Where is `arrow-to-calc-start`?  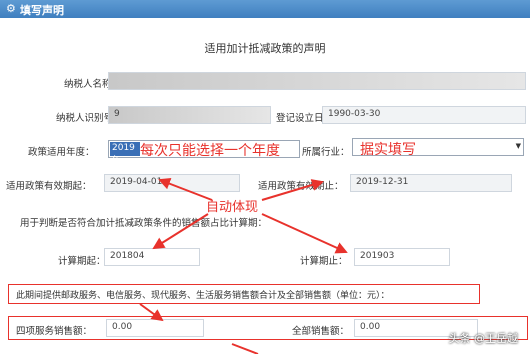
arrow-to-calc-start is located at coordinates (180, 231).